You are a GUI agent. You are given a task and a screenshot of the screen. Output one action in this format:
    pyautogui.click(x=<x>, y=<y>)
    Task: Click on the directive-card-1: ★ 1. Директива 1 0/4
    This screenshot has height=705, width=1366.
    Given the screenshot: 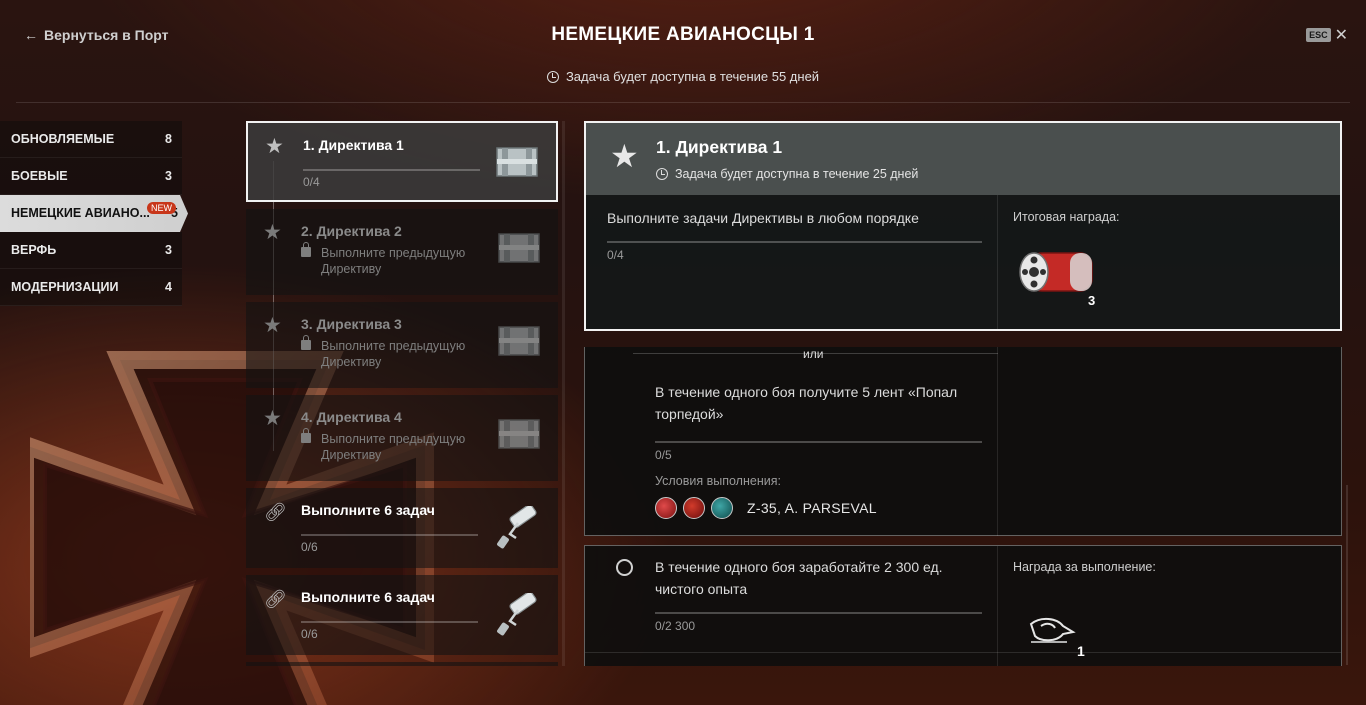 What is the action you would take?
    pyautogui.click(x=402, y=161)
    